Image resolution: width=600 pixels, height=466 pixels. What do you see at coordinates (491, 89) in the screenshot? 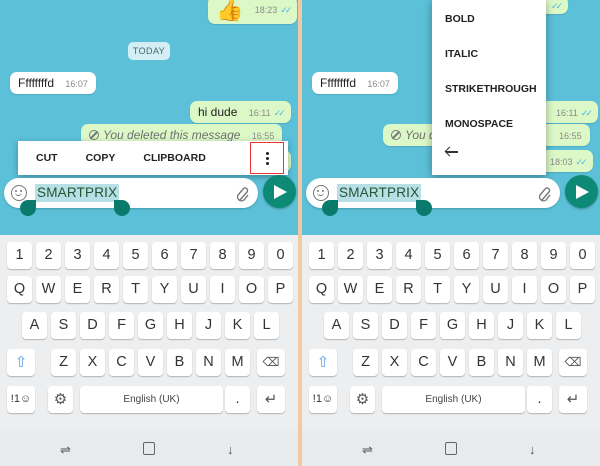
I see `strikethrough-option: STRIKETHROUGH` at bounding box center [491, 89].